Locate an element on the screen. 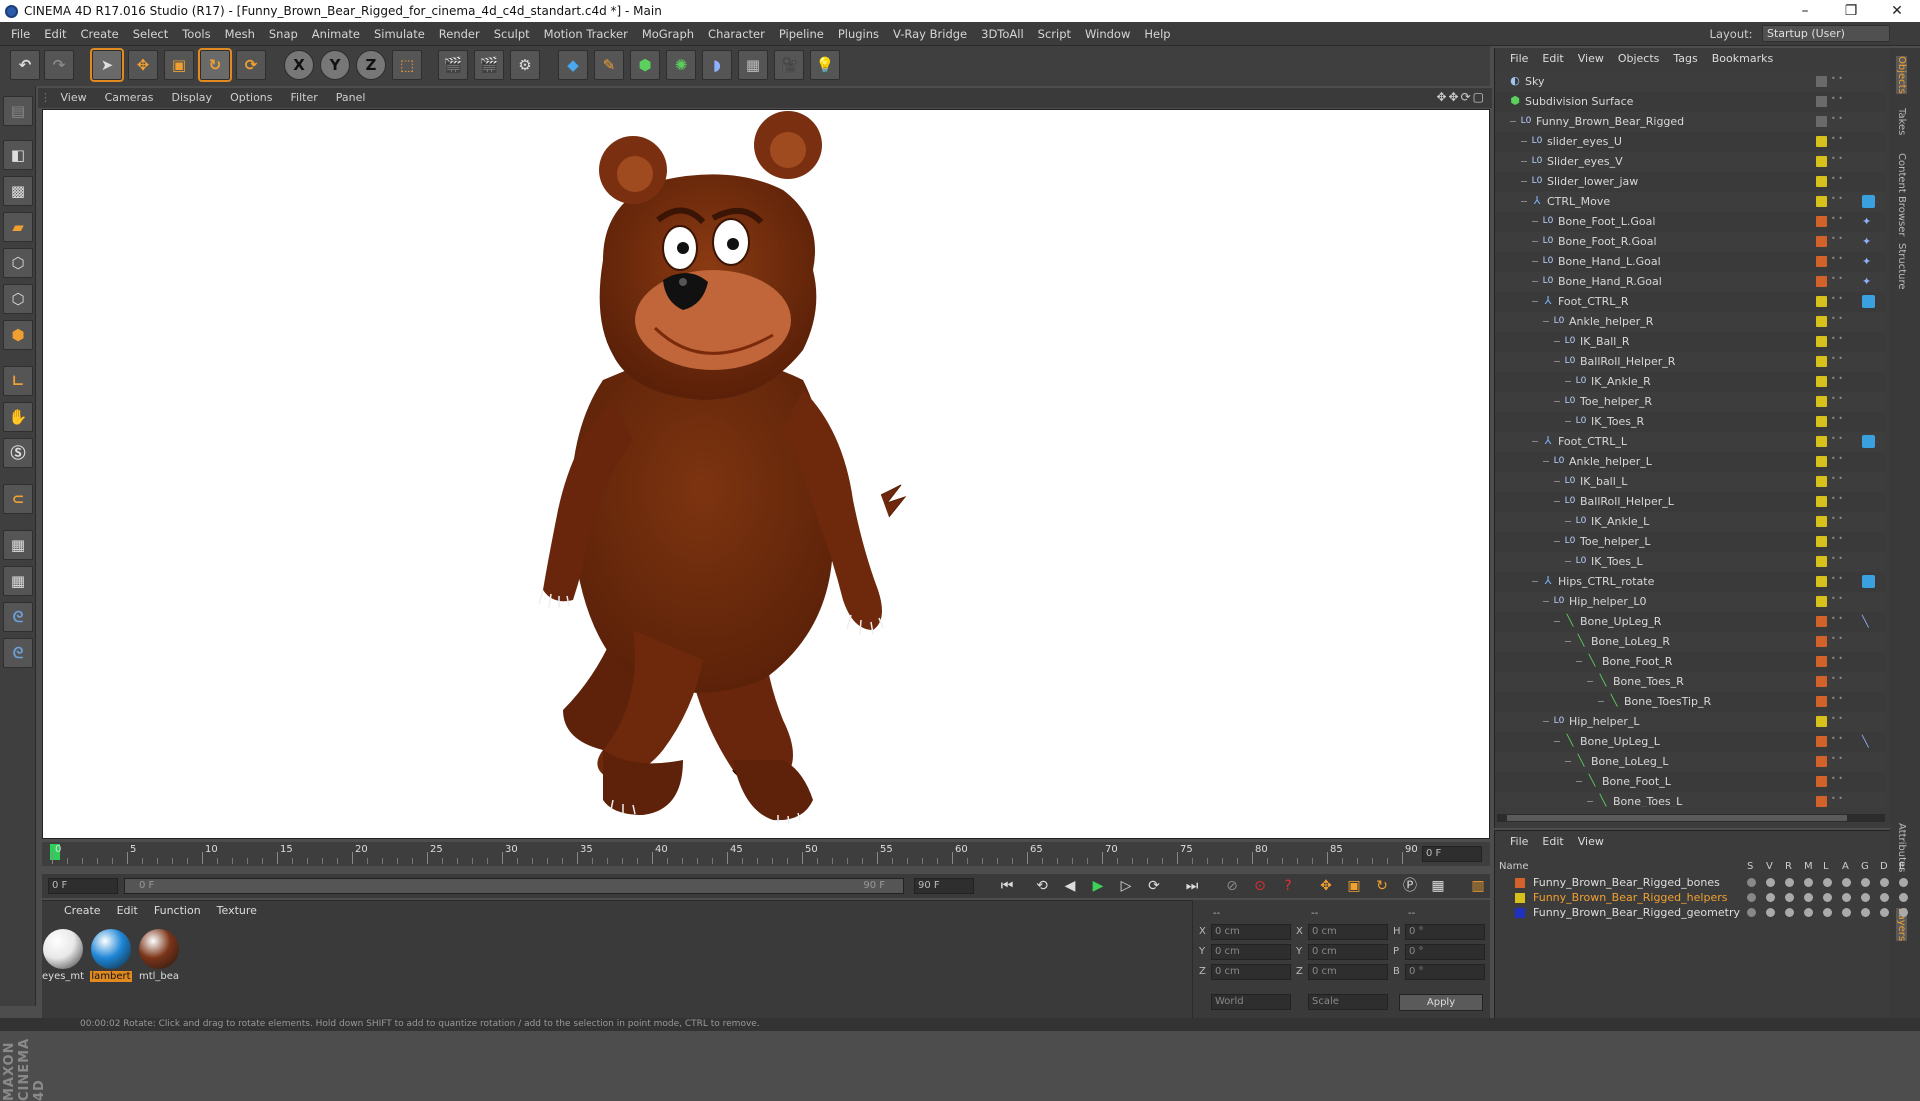 This screenshot has height=1101, width=1920. apply-button: Apply is located at coordinates (1441, 1002).